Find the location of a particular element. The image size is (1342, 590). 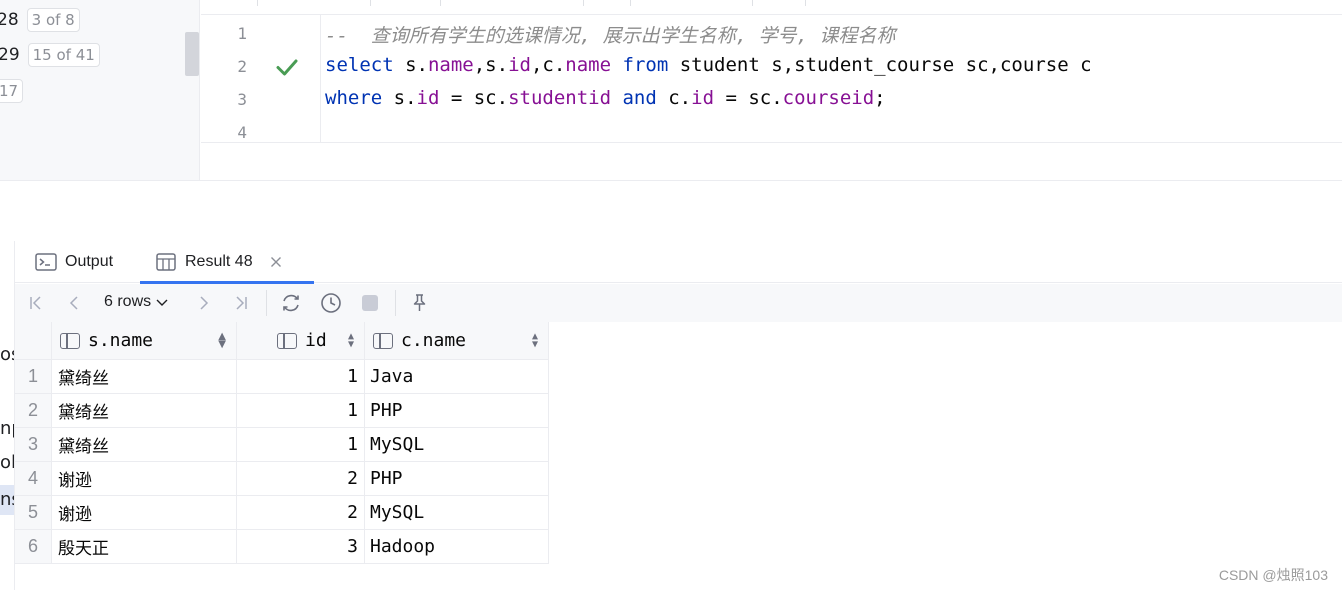

rows-count-dropdown: 6 rows is located at coordinates (136, 302).